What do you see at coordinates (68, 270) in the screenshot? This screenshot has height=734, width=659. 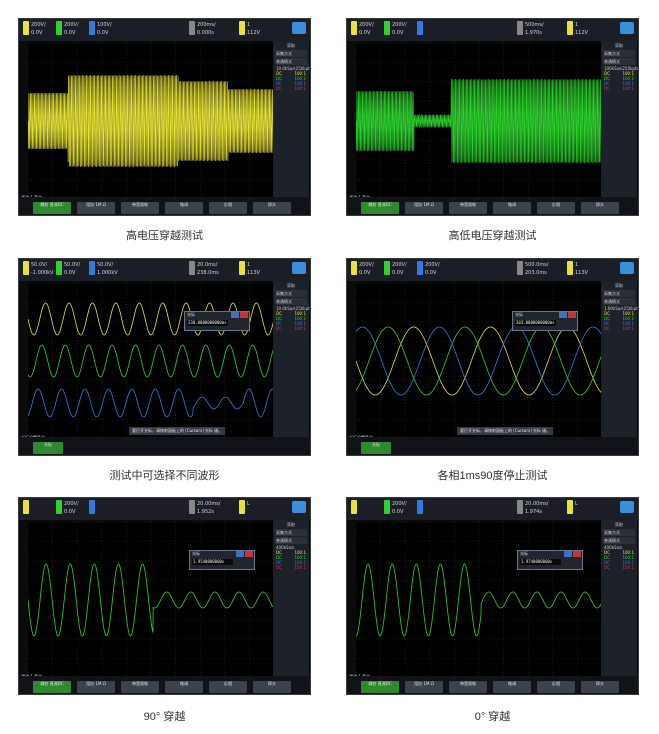 I see `channel-2-readout: 50.0V/0.0V` at bounding box center [68, 270].